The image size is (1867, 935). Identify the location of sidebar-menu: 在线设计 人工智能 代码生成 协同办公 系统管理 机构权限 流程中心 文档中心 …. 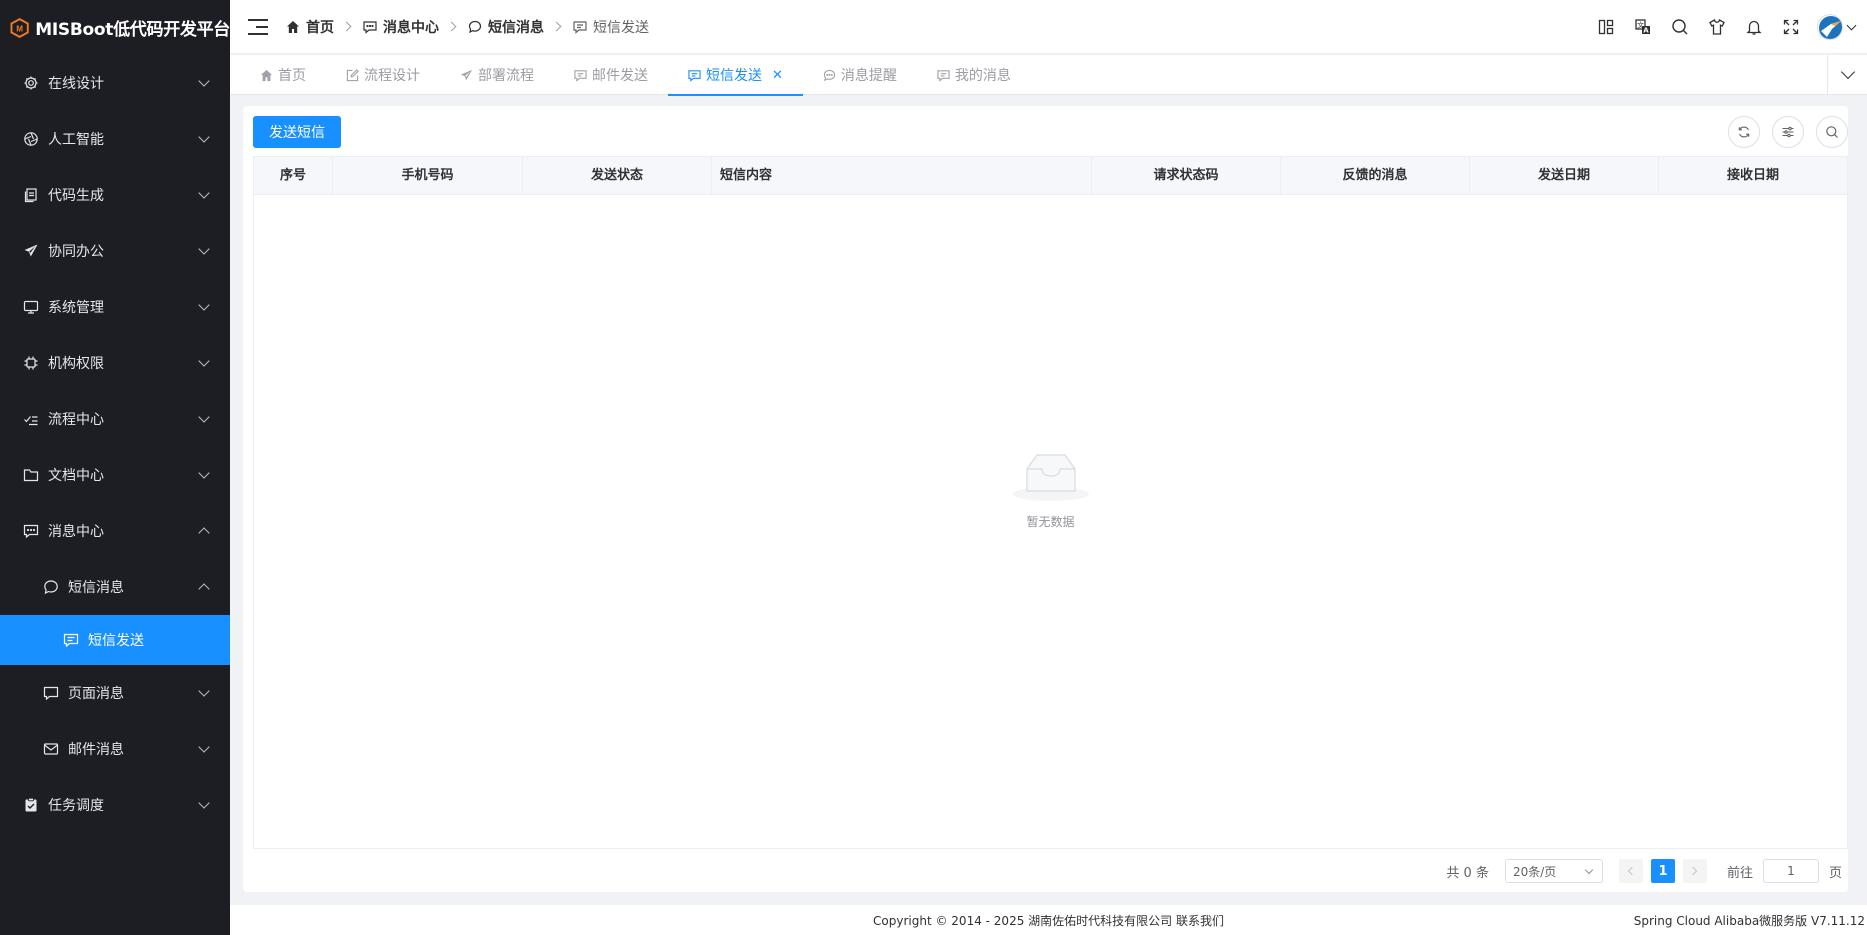
(115, 444).